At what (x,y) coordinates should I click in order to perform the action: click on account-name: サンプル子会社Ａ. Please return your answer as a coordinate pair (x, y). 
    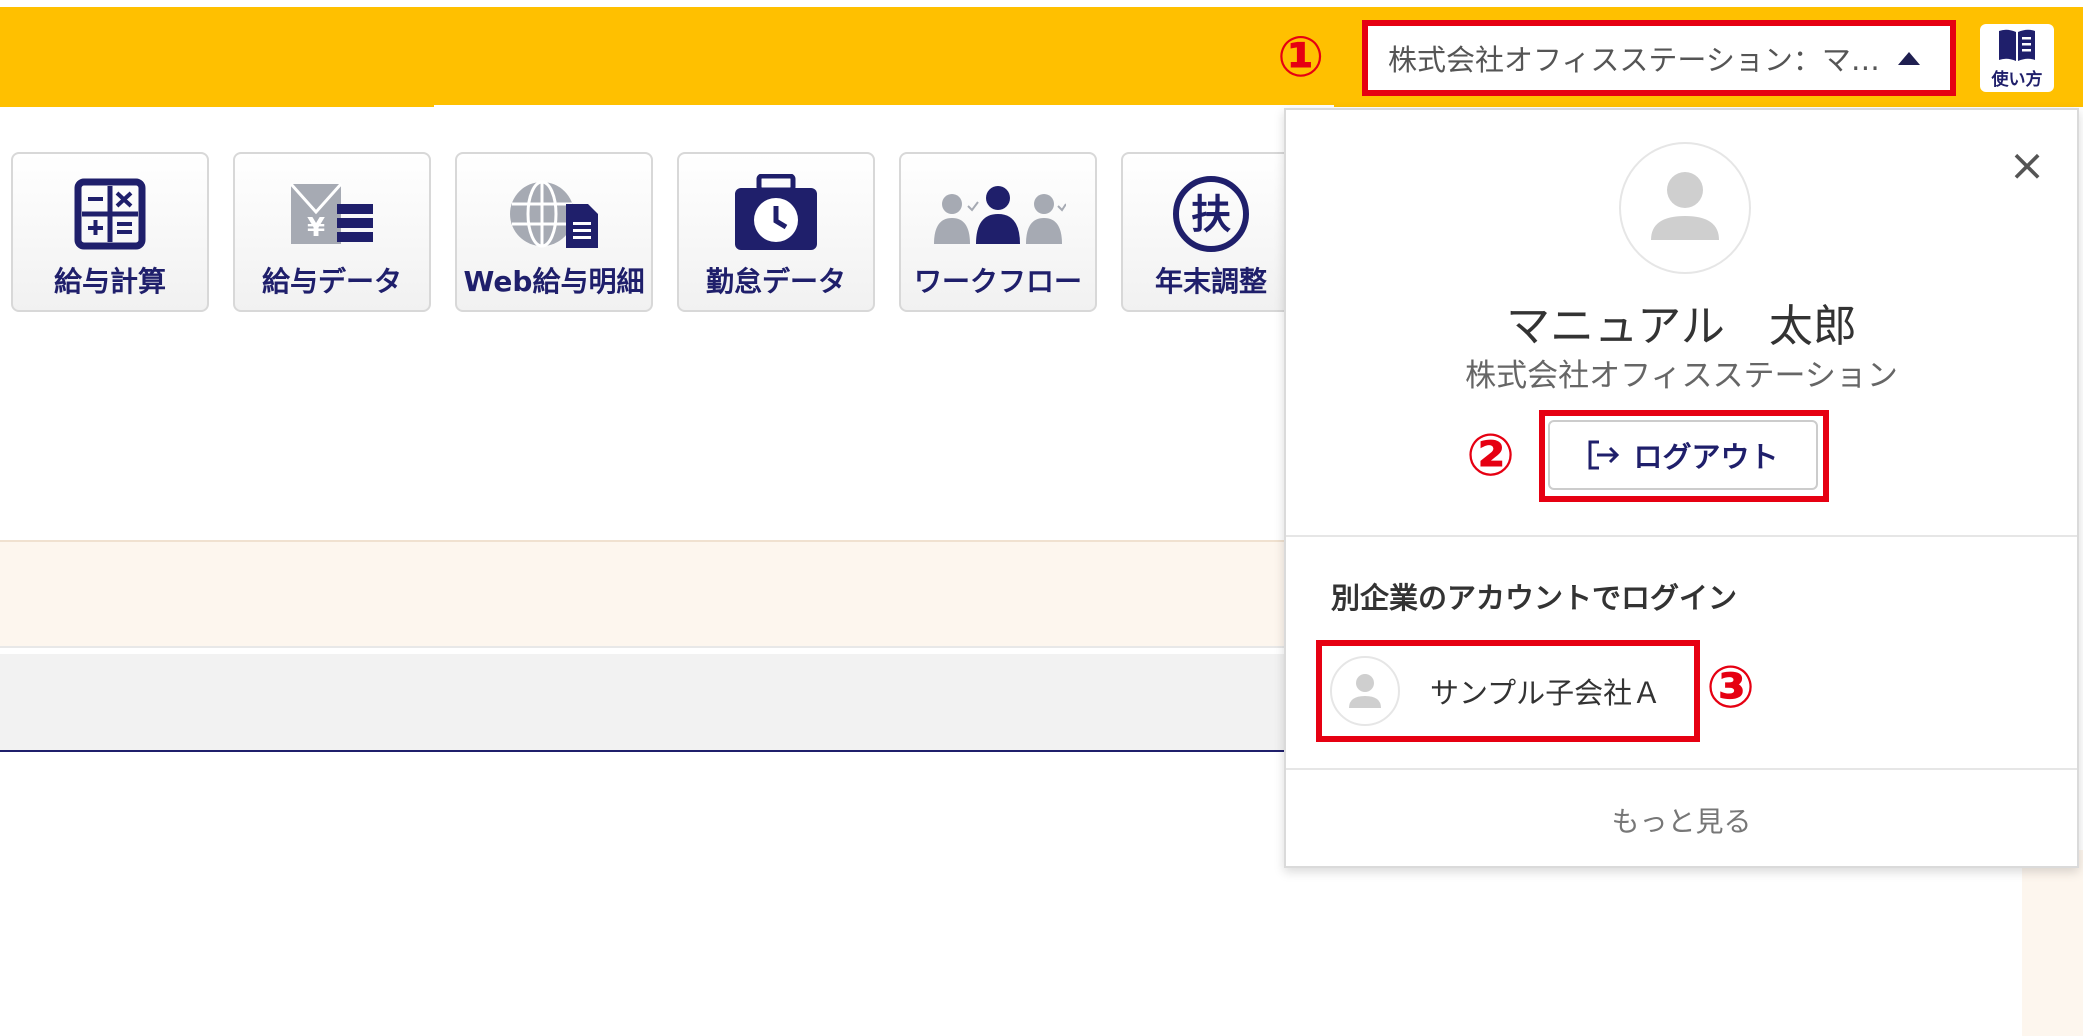
    Looking at the image, I should click on (1546, 693).